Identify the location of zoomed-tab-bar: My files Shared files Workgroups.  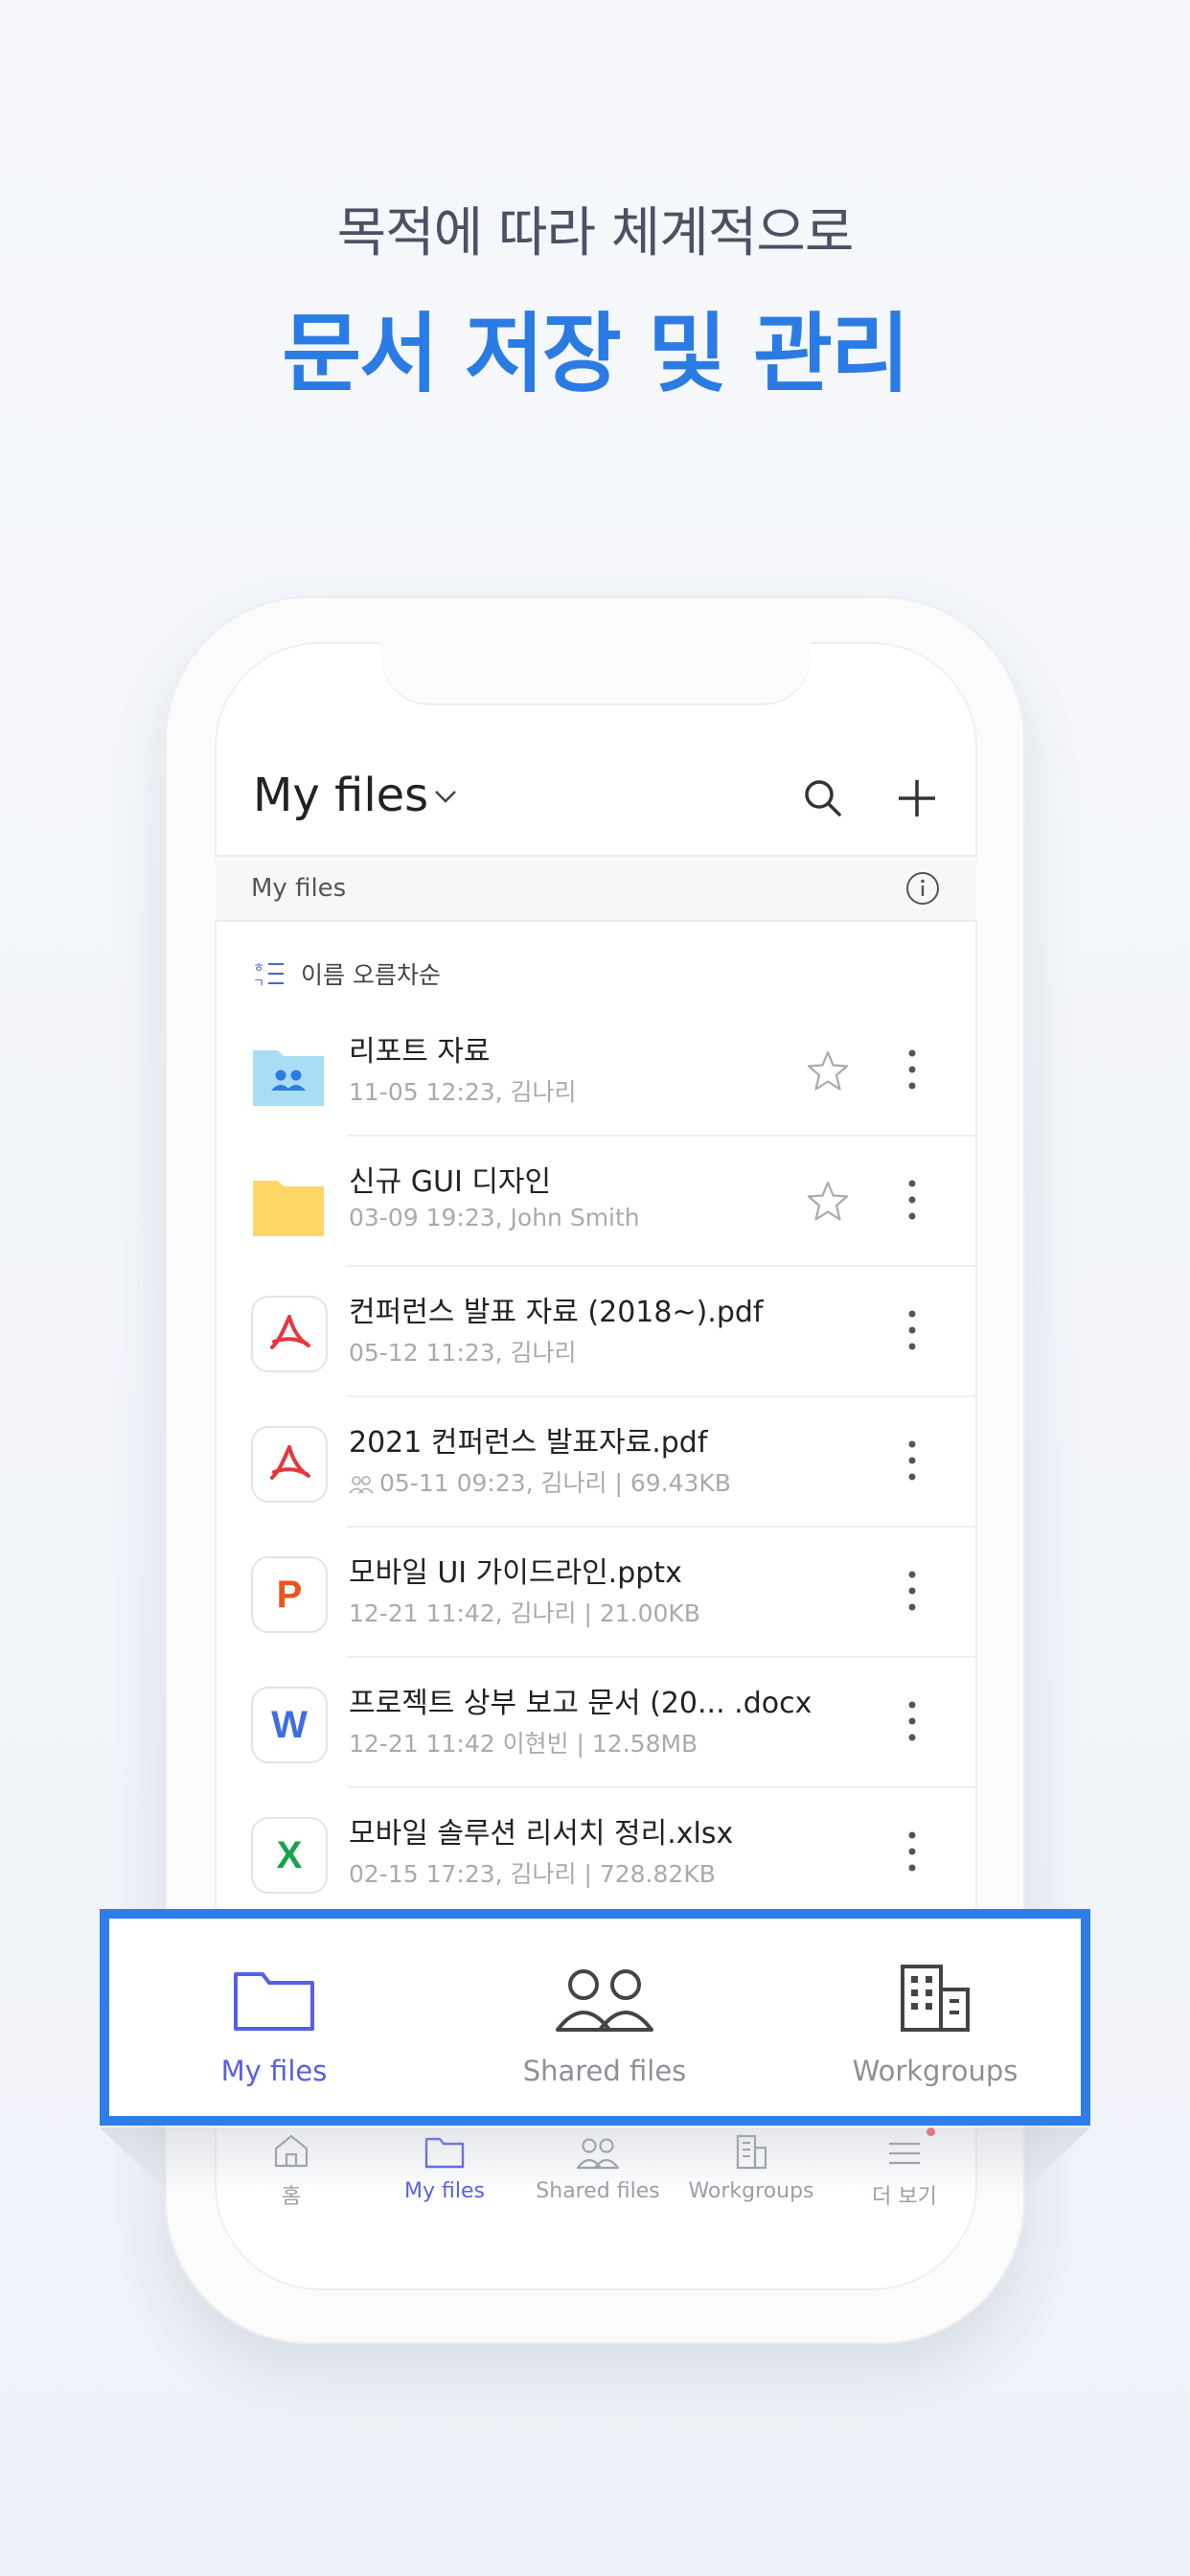
(595, 2018).